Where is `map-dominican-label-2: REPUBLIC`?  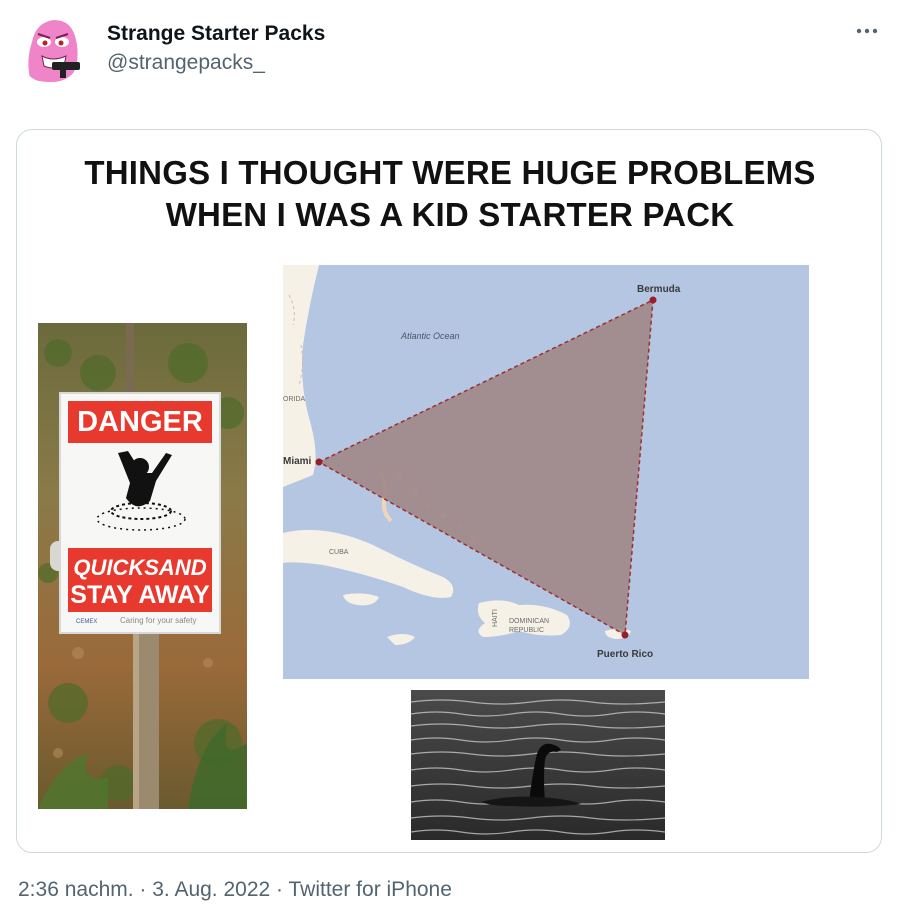
map-dominican-label-2: REPUBLIC is located at coordinates (526, 630).